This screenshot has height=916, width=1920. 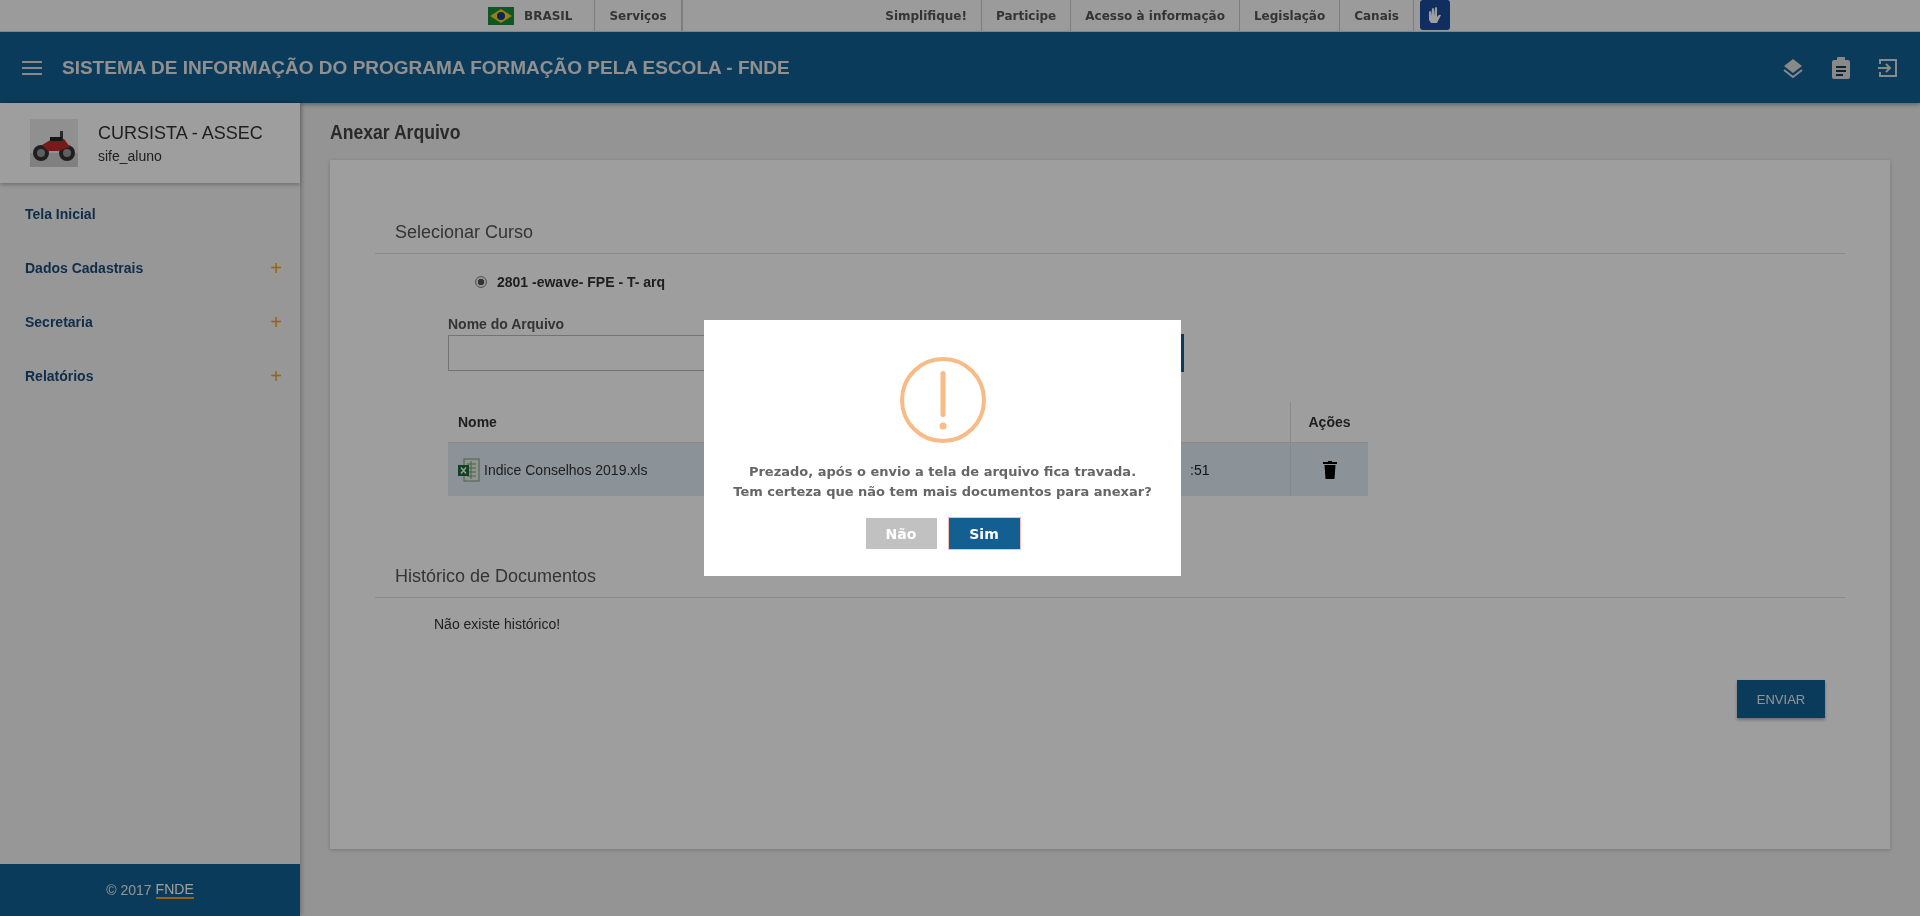 I want to click on trash-icon, so click(x=1329, y=469).